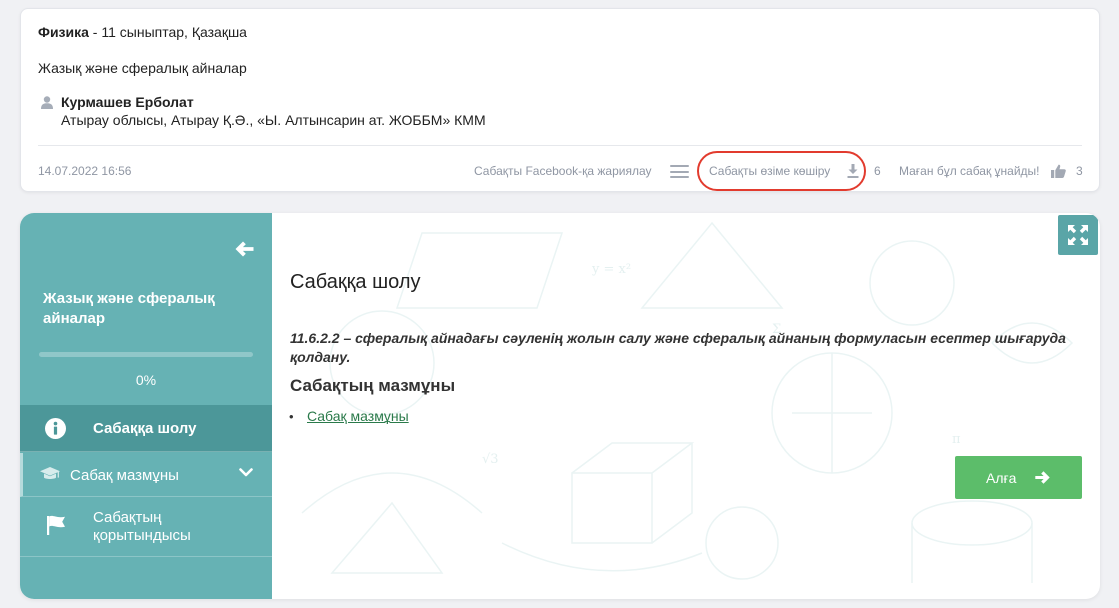  I want to click on subject-name: Физика, so click(63, 32).